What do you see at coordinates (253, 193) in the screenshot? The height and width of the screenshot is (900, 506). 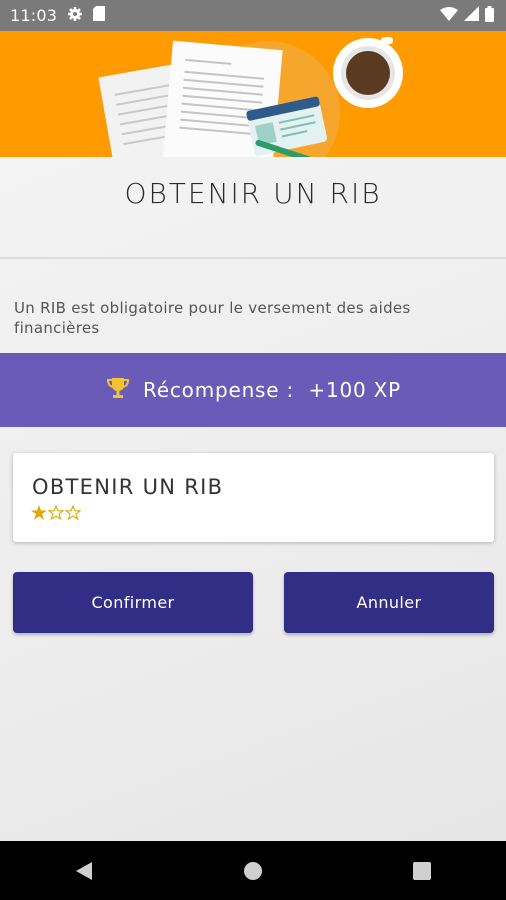 I see `page-title: OBTENIR UN RIB` at bounding box center [253, 193].